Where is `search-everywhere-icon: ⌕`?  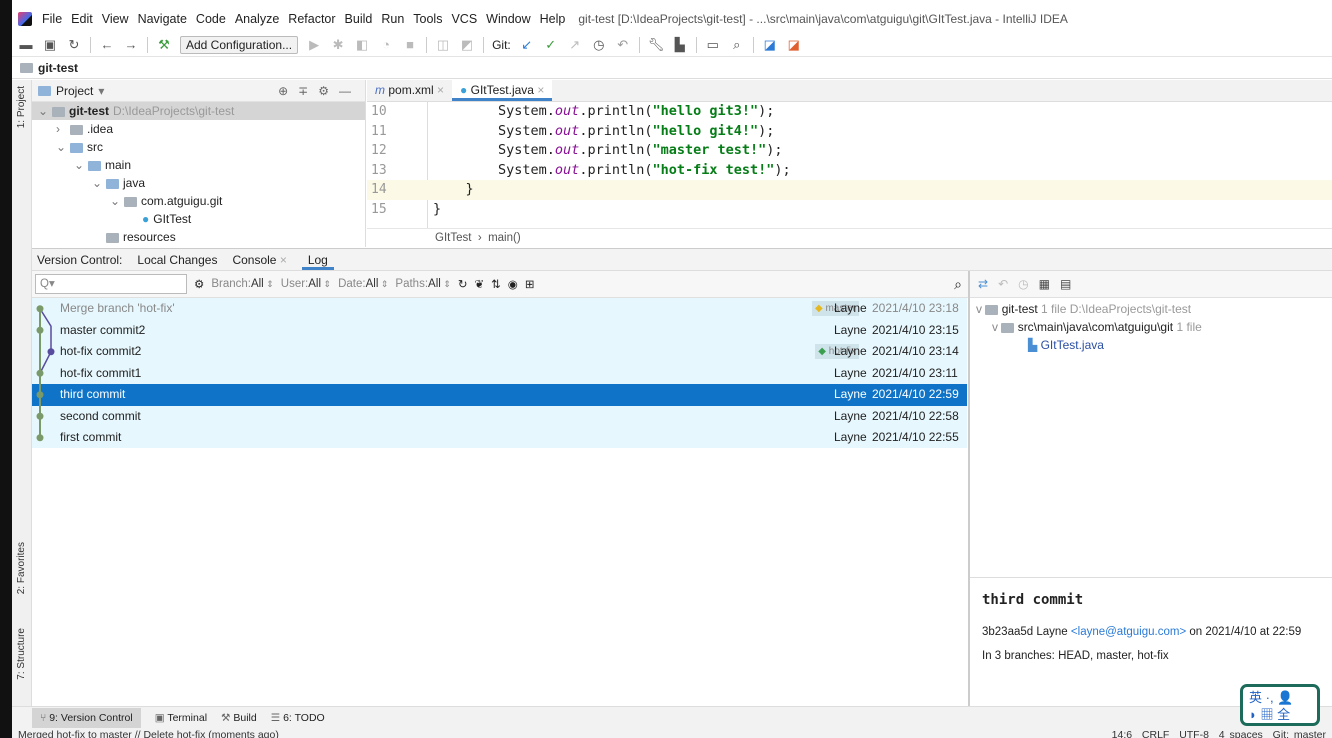 search-everywhere-icon: ⌕ is located at coordinates (737, 45).